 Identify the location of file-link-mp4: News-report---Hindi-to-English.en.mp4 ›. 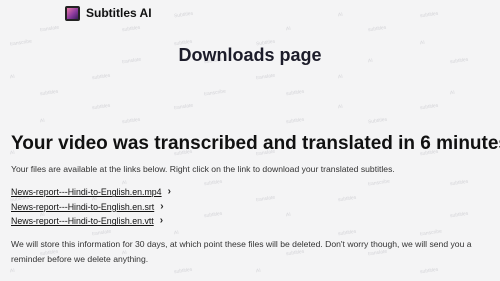
(91, 192).